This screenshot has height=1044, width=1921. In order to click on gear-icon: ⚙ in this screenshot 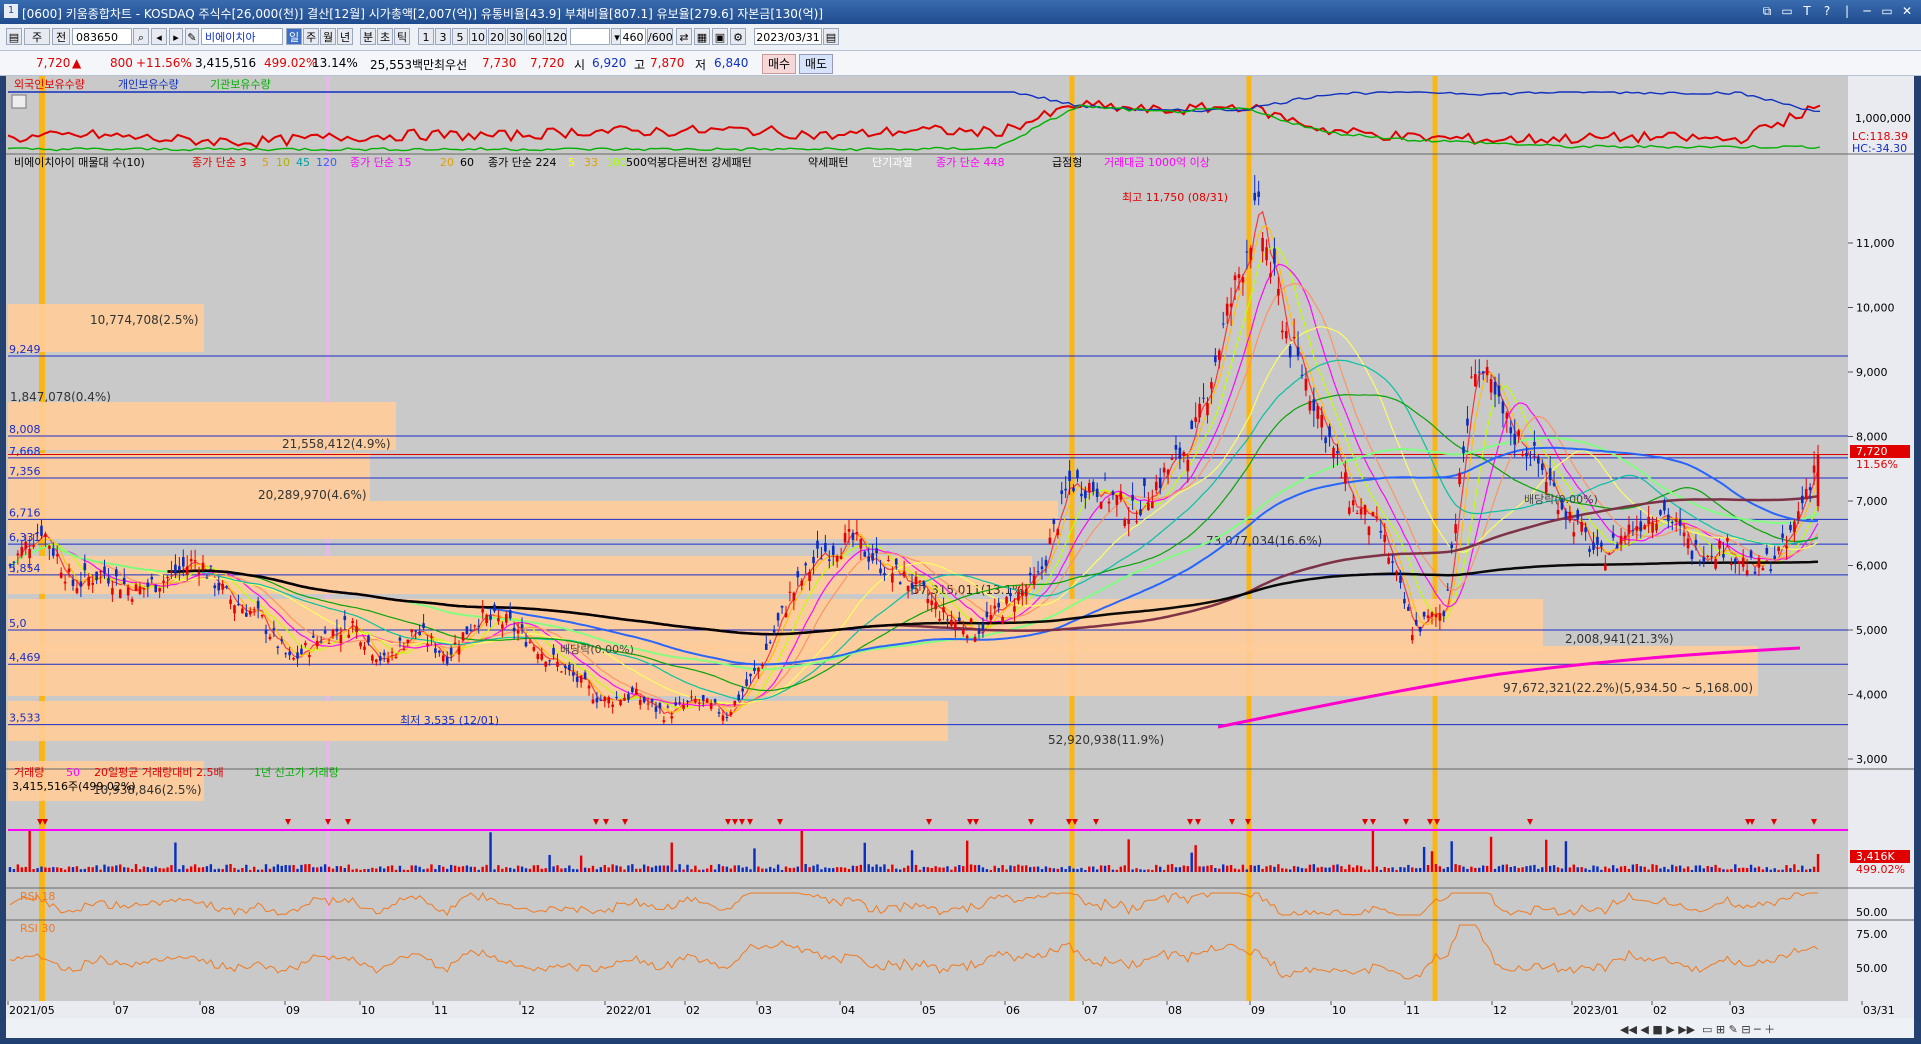, I will do `click(738, 36)`.